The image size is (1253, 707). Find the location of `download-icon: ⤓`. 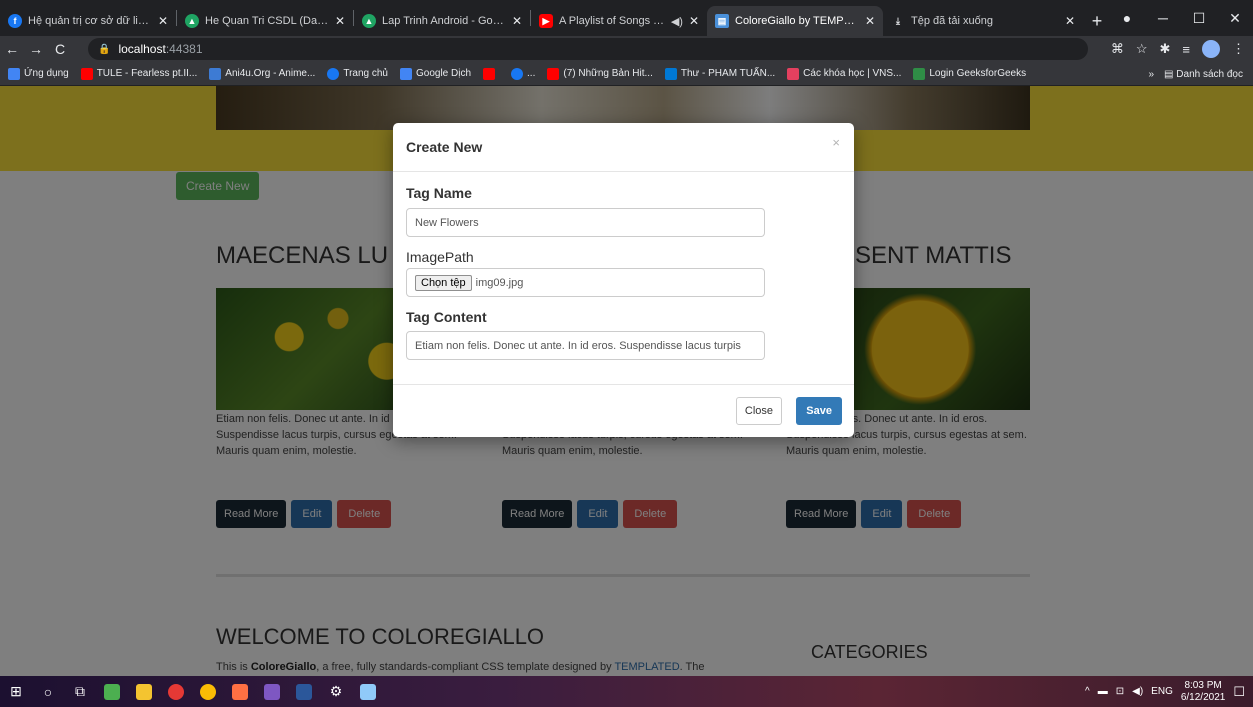

download-icon: ⤓ is located at coordinates (898, 20).